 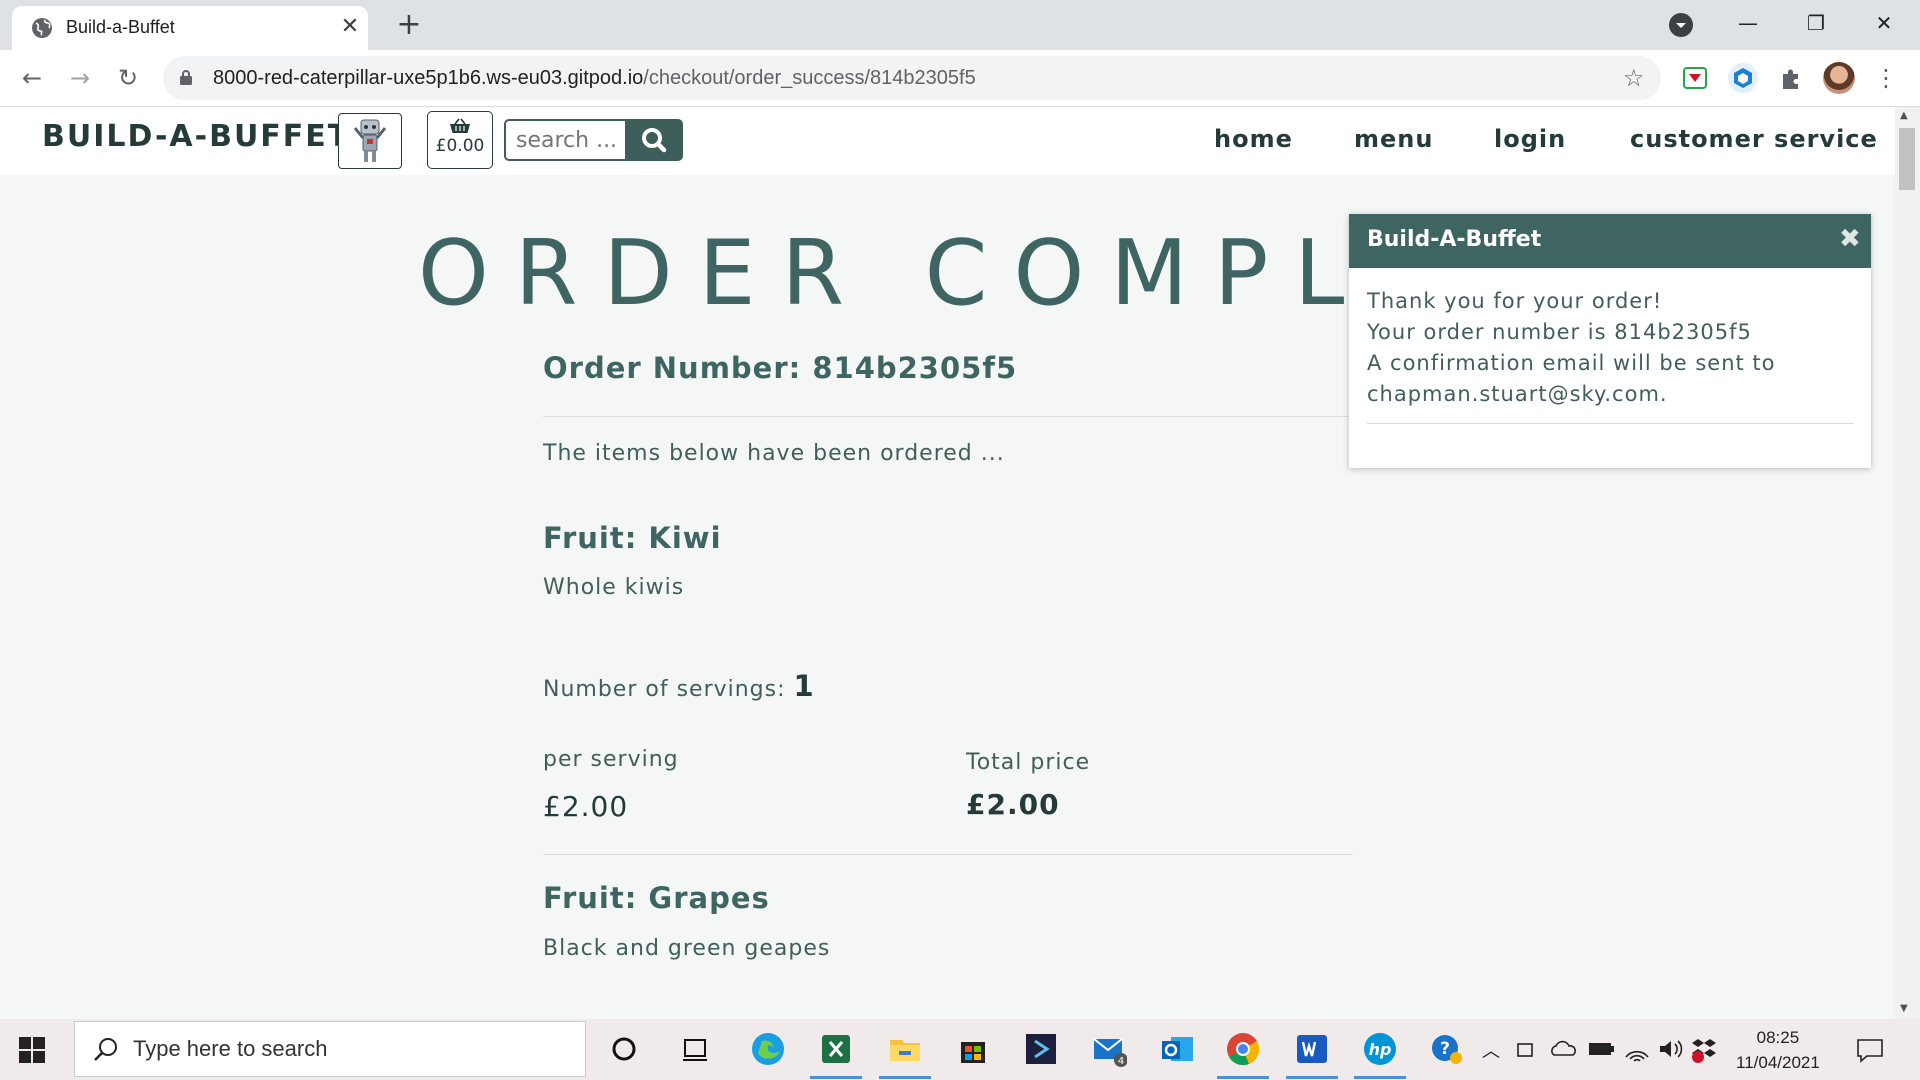 I want to click on clock-time: 08:25, so click(x=1778, y=1037).